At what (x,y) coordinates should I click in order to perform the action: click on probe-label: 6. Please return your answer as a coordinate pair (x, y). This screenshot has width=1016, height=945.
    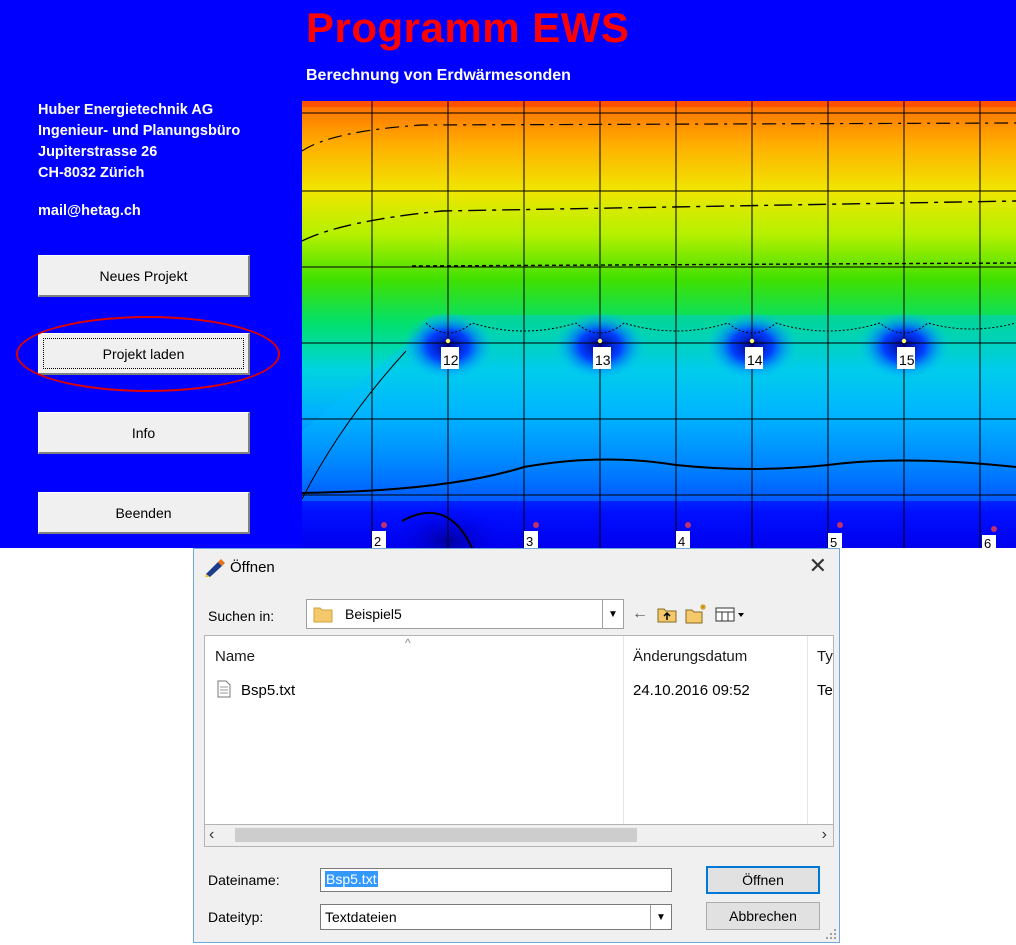
    Looking at the image, I should click on (987, 542).